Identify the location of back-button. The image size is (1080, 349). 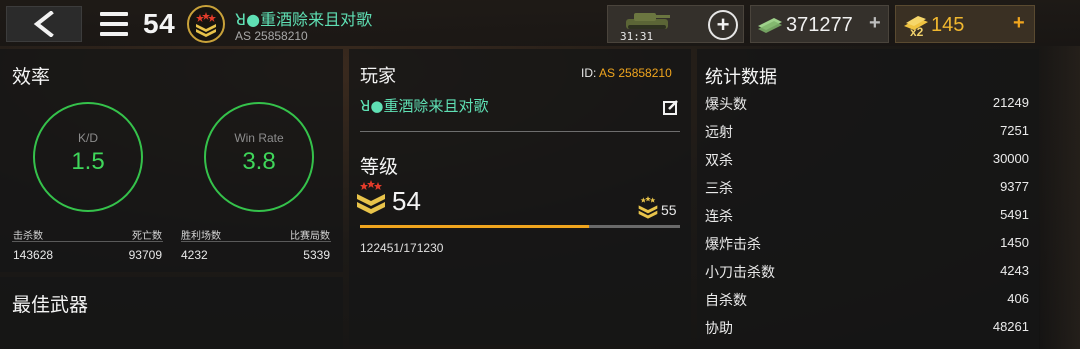
(44, 24).